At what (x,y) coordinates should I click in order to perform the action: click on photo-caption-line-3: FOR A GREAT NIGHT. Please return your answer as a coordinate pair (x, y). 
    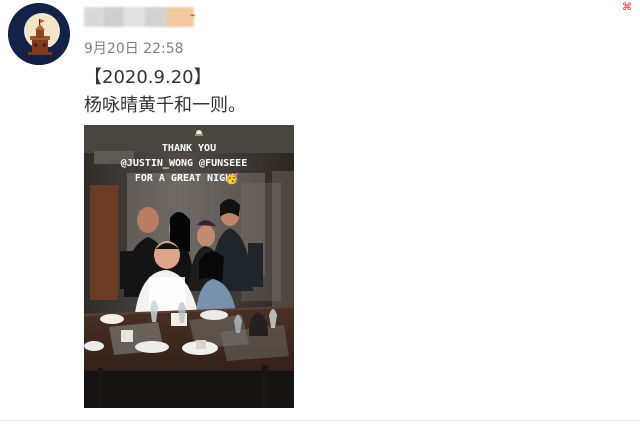
    Looking at the image, I should click on (186, 178).